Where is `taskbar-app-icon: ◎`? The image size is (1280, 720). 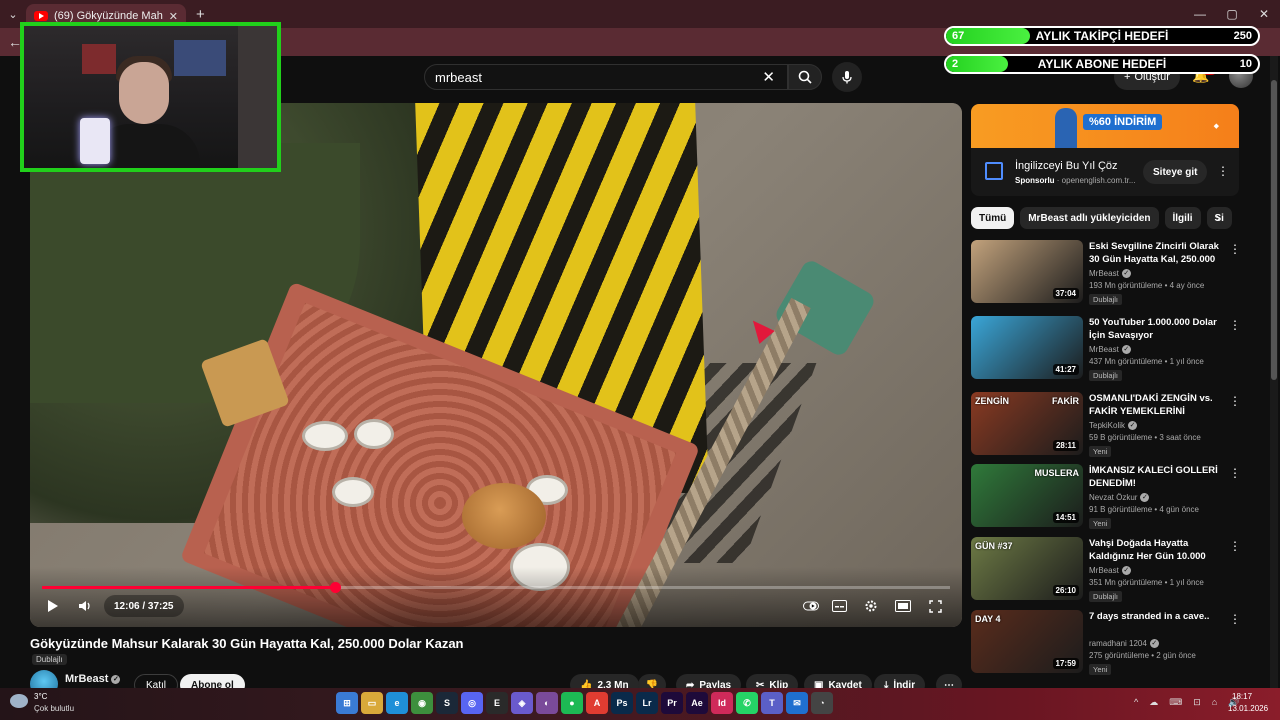 taskbar-app-icon: ◎ is located at coordinates (472, 703).